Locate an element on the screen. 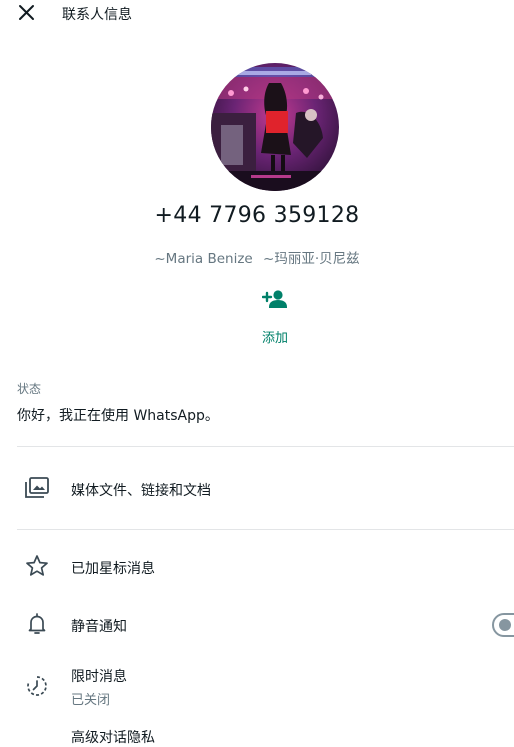 The height and width of the screenshot is (747, 514). disappearing-messages-item: 限时消息 已关闭 is located at coordinates (257, 686).